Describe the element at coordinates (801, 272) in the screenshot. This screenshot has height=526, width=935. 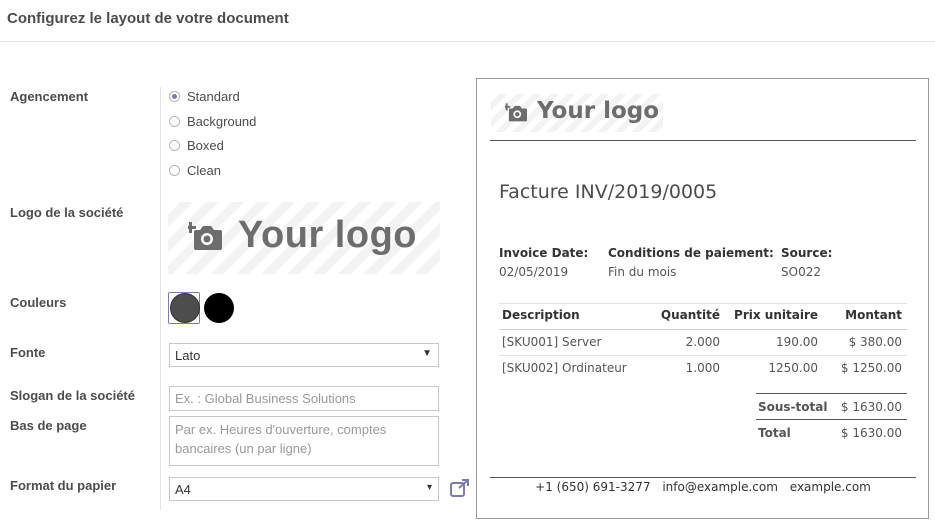
I see `source-value: SO022` at that location.